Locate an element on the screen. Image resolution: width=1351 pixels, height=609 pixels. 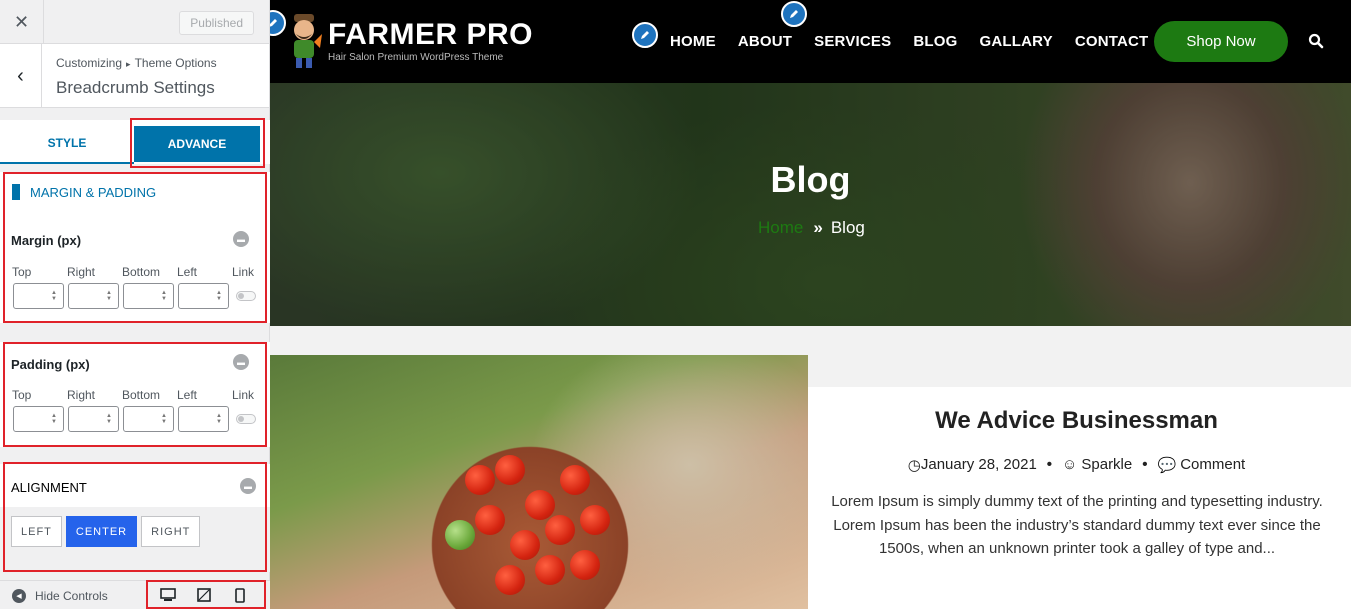
post-title: We Advice Businessman is located at coordinates (1076, 421).